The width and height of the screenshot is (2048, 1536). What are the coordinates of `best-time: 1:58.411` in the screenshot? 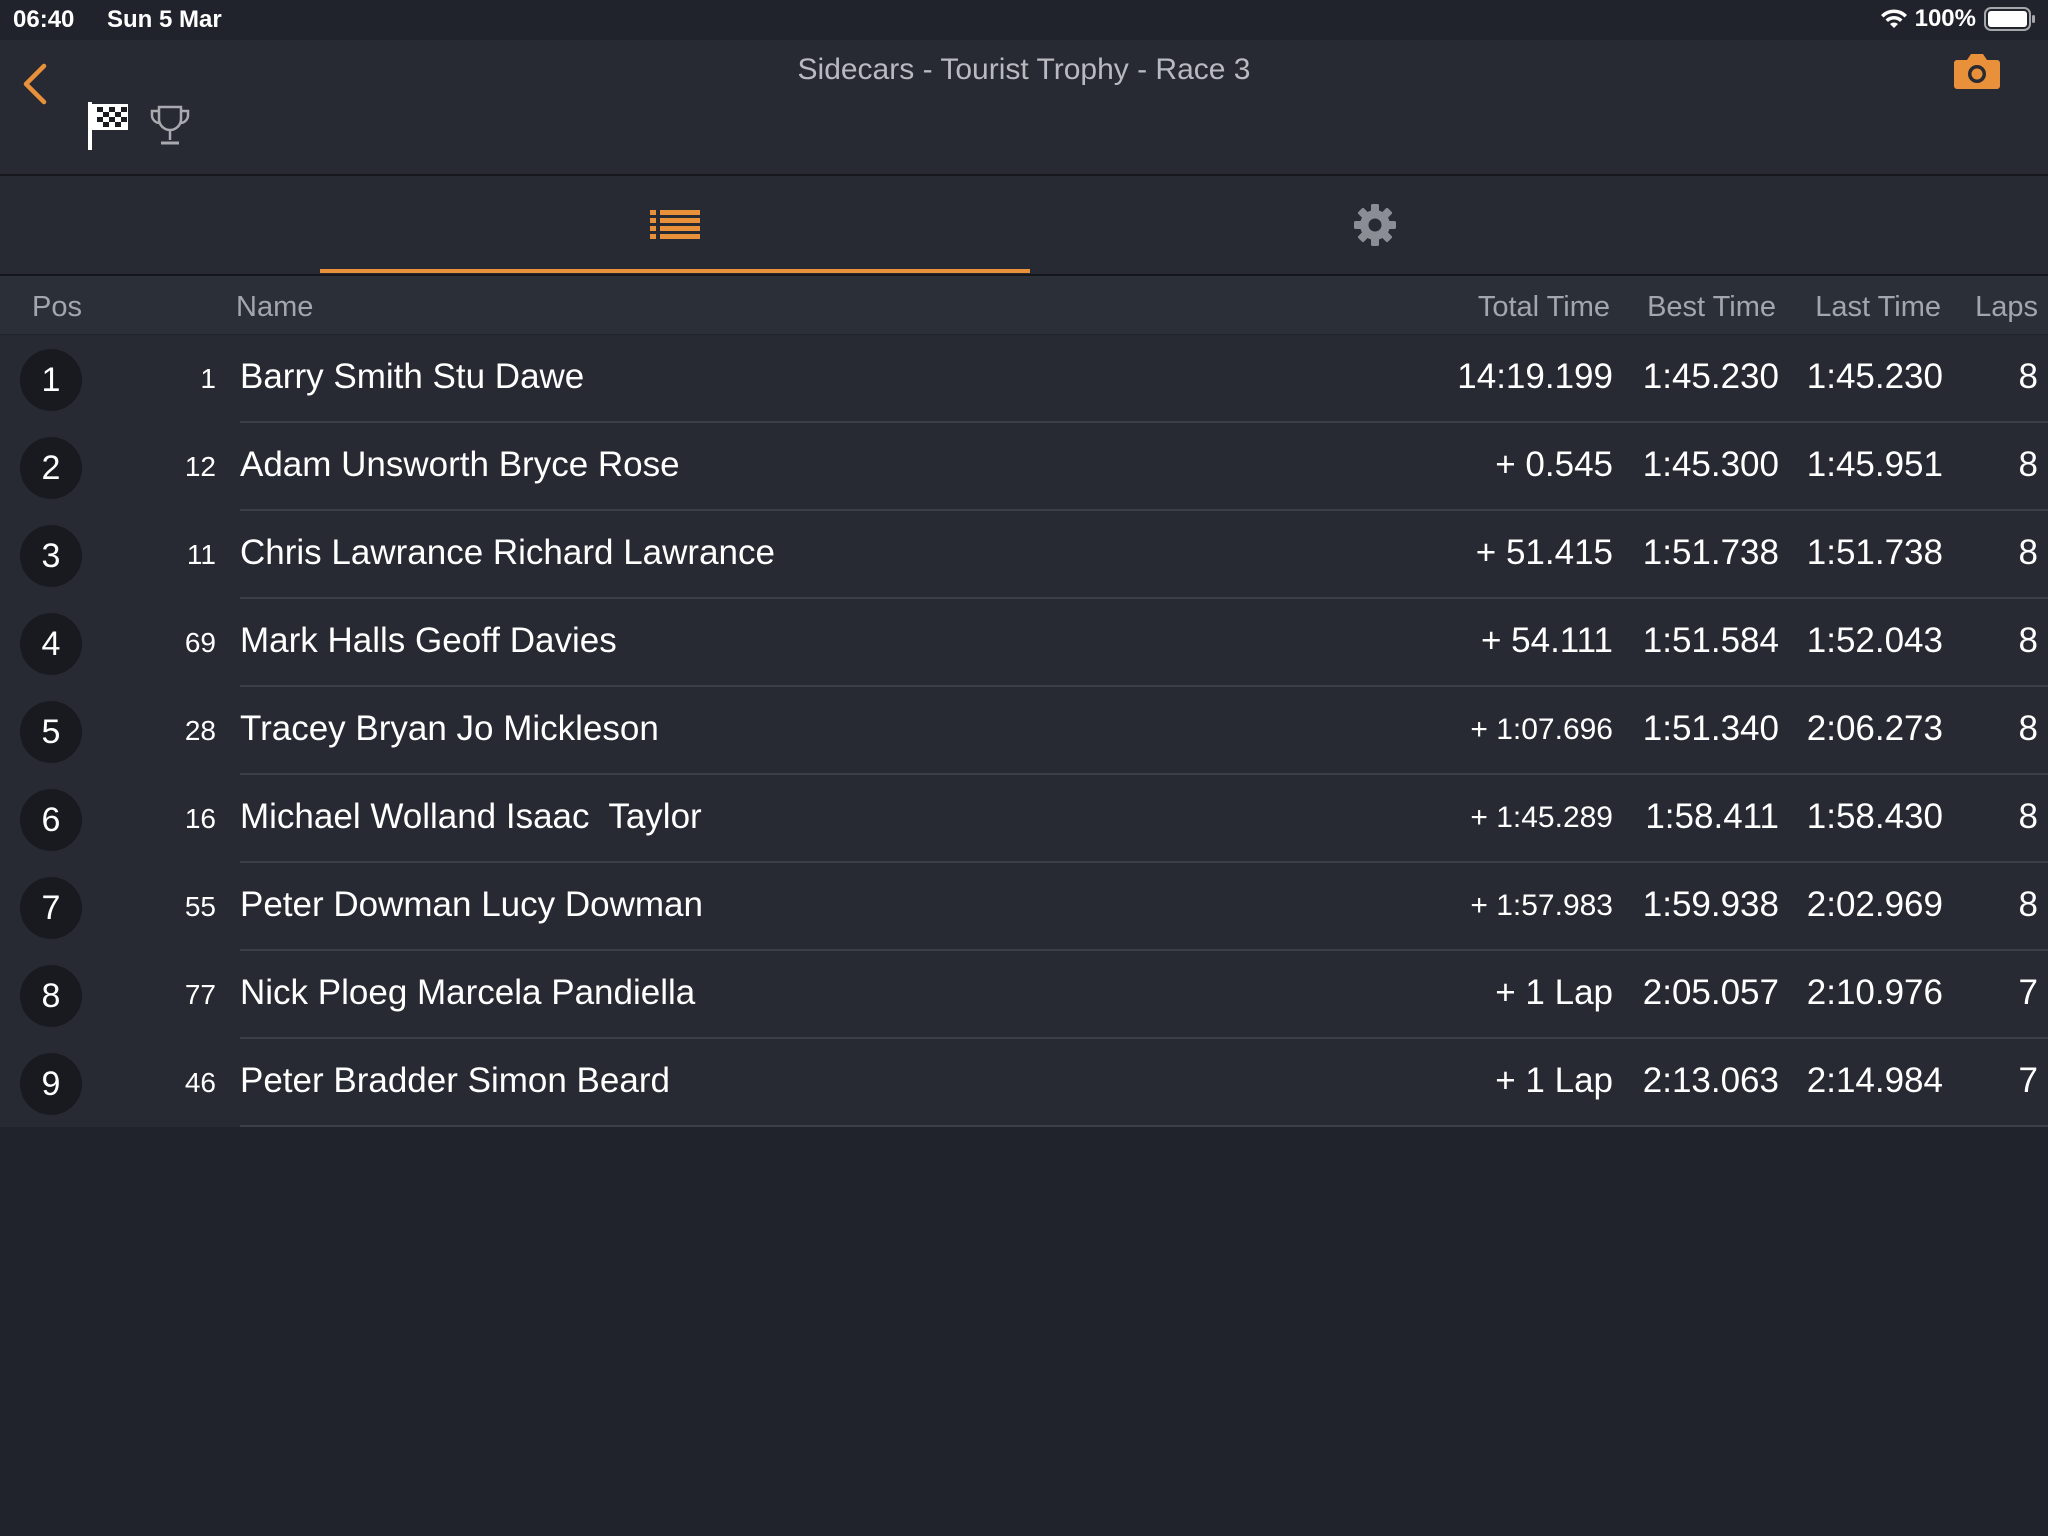 It's located at (1712, 816).